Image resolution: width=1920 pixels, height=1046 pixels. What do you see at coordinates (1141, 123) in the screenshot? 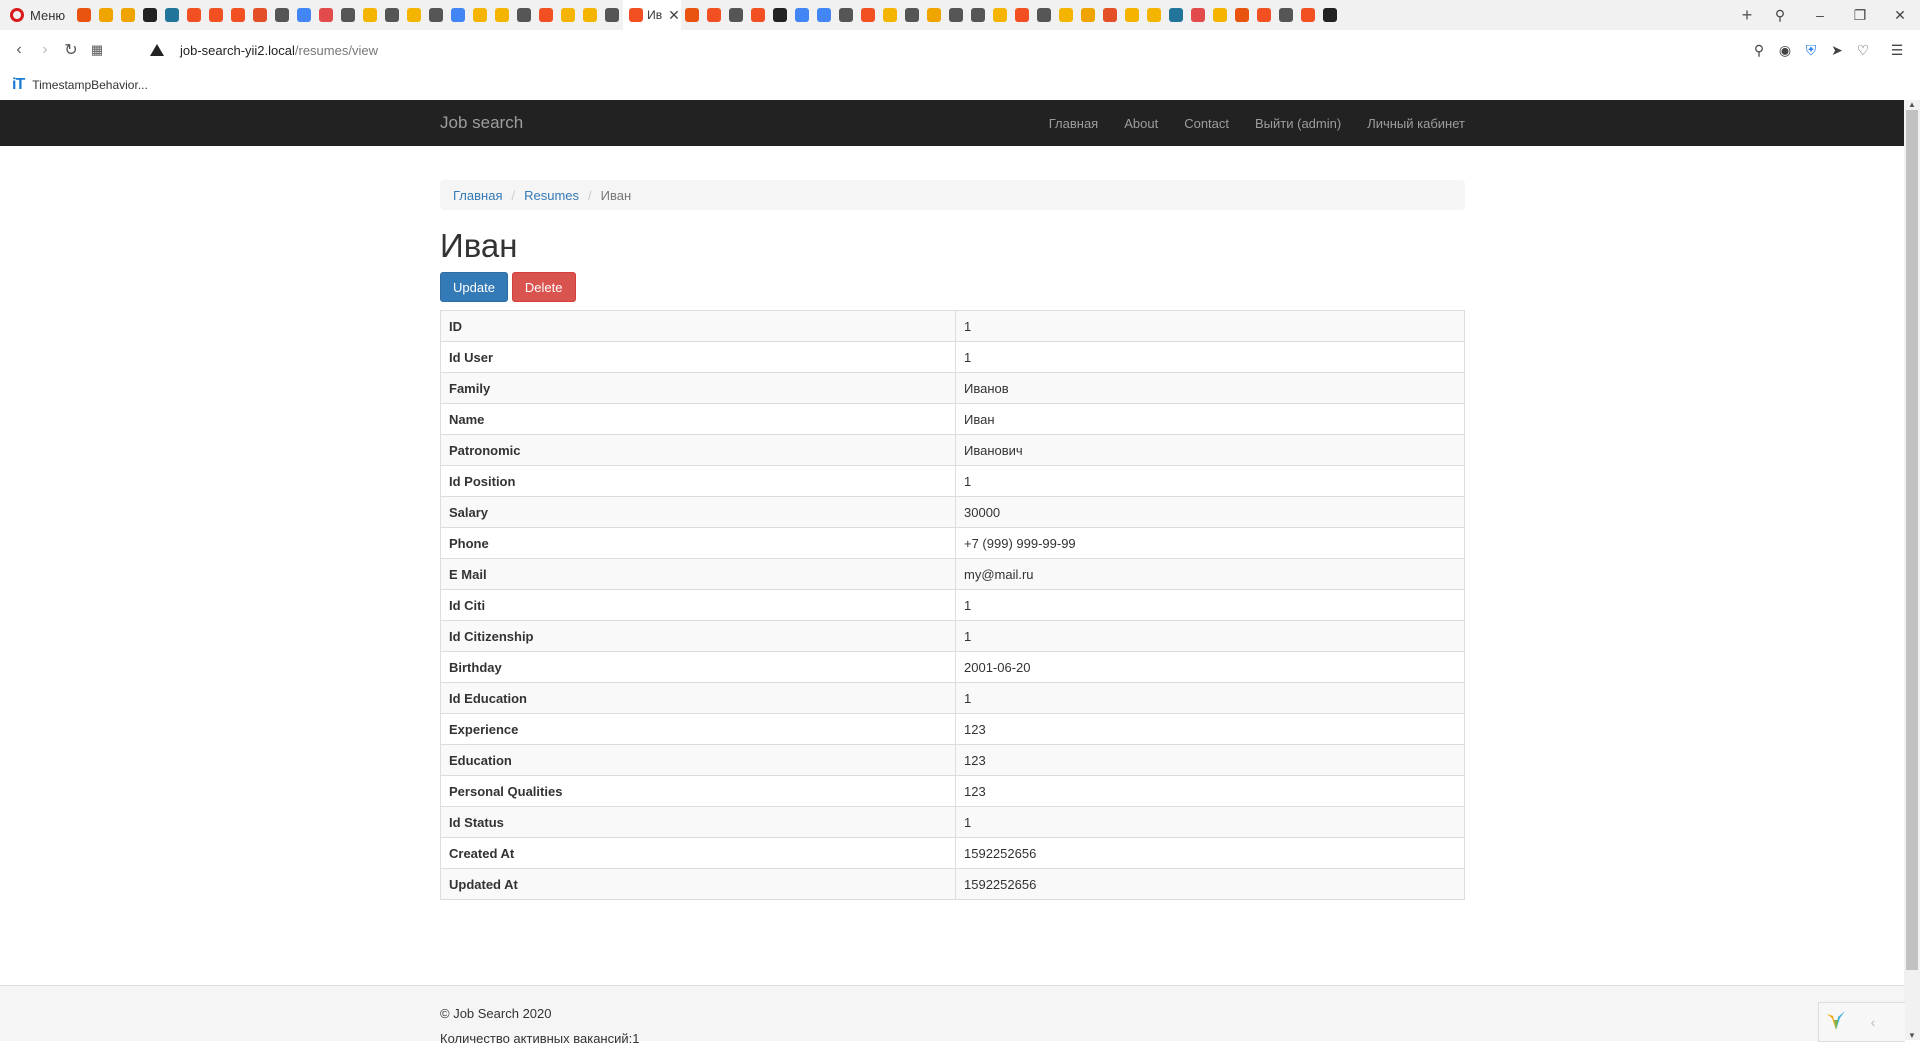
I see `nav-link-about: About` at bounding box center [1141, 123].